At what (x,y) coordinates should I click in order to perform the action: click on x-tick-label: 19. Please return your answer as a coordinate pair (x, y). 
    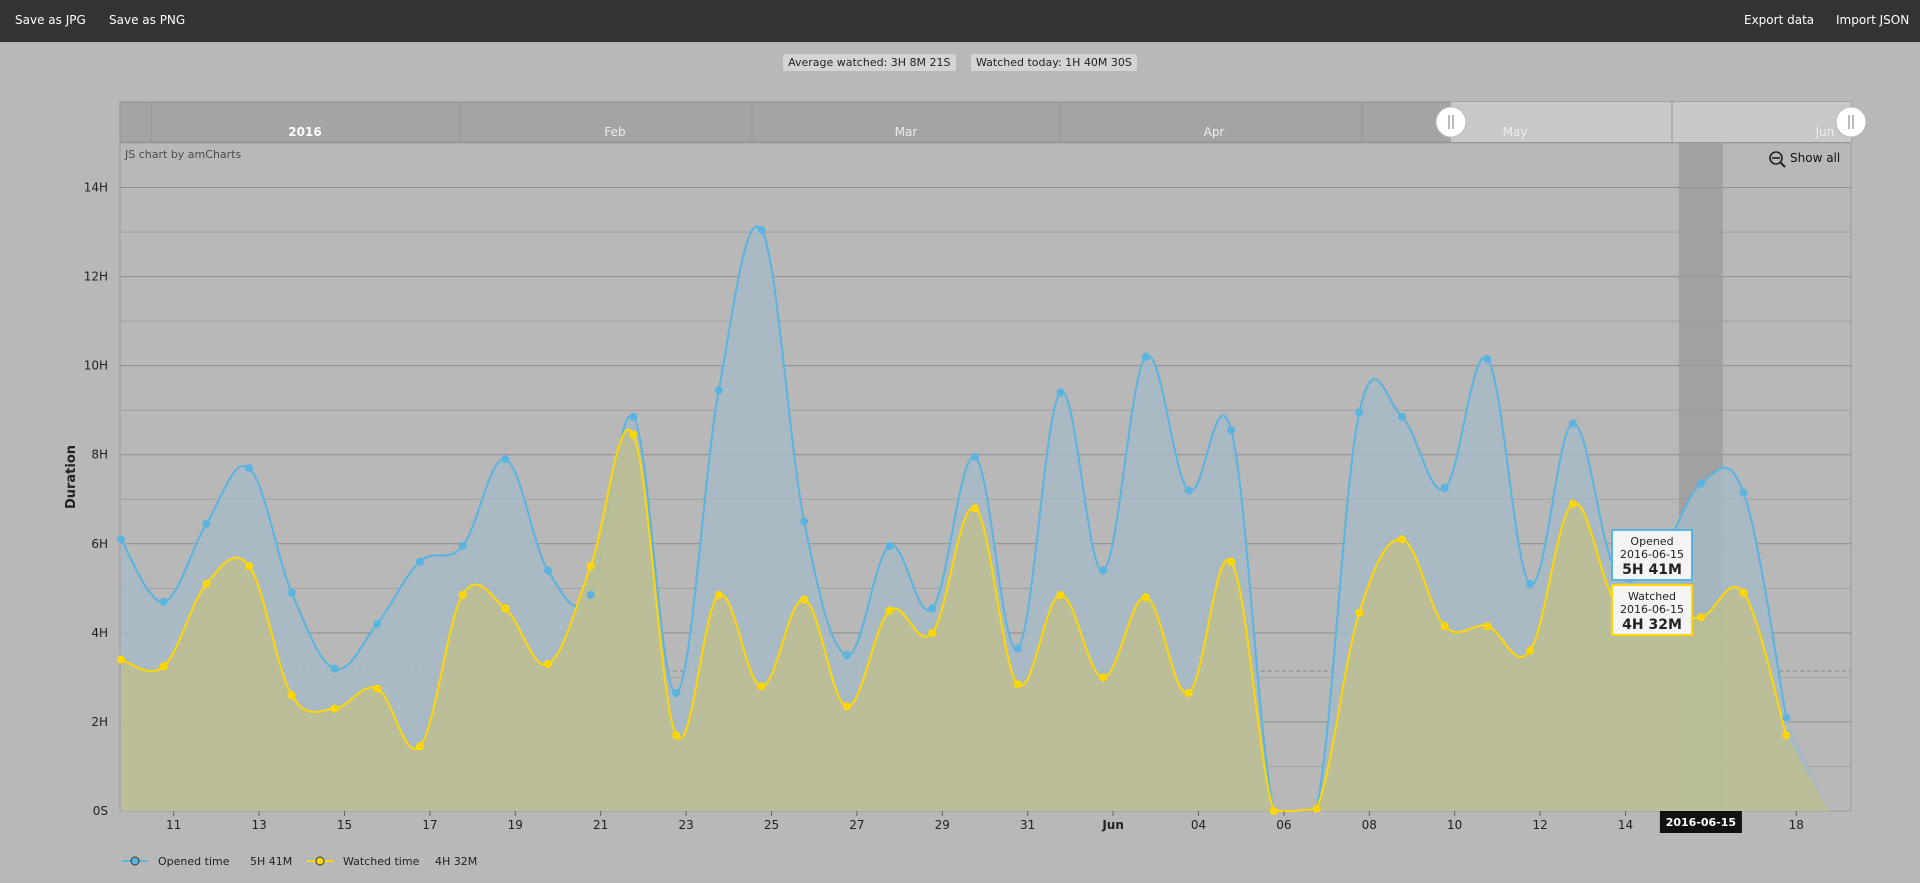
    Looking at the image, I should click on (515, 825).